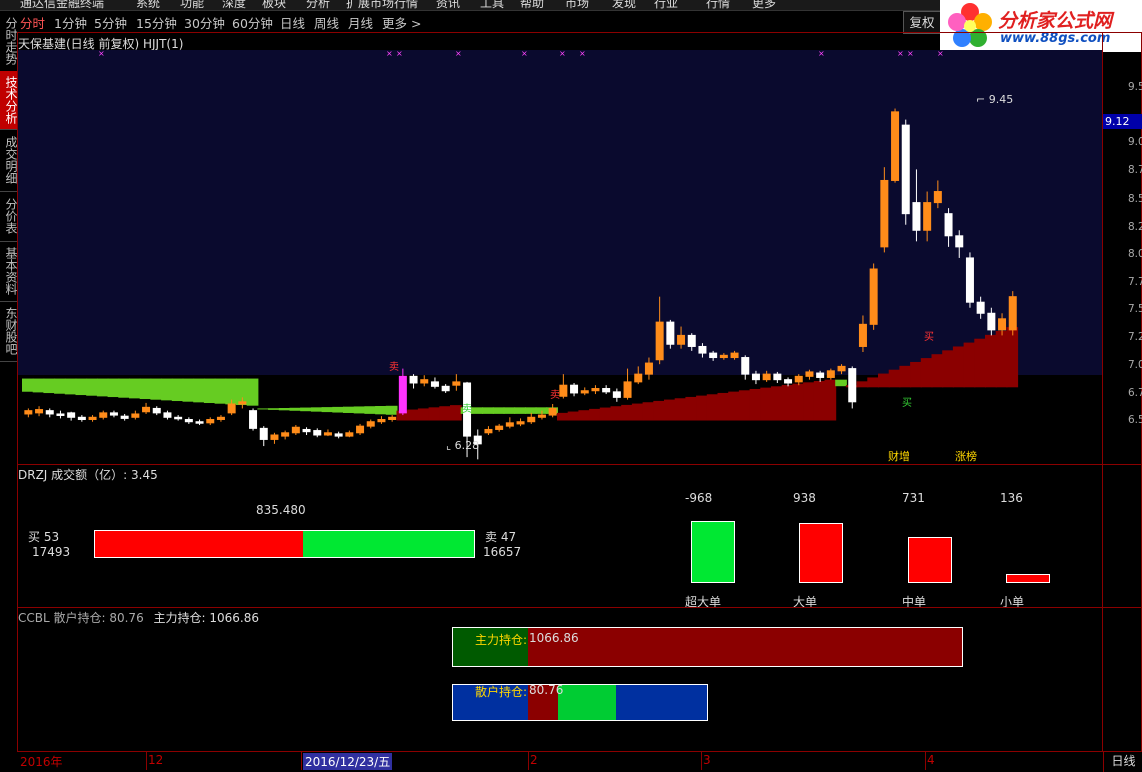  I want to click on period-button: 日线, so click(292, 22).